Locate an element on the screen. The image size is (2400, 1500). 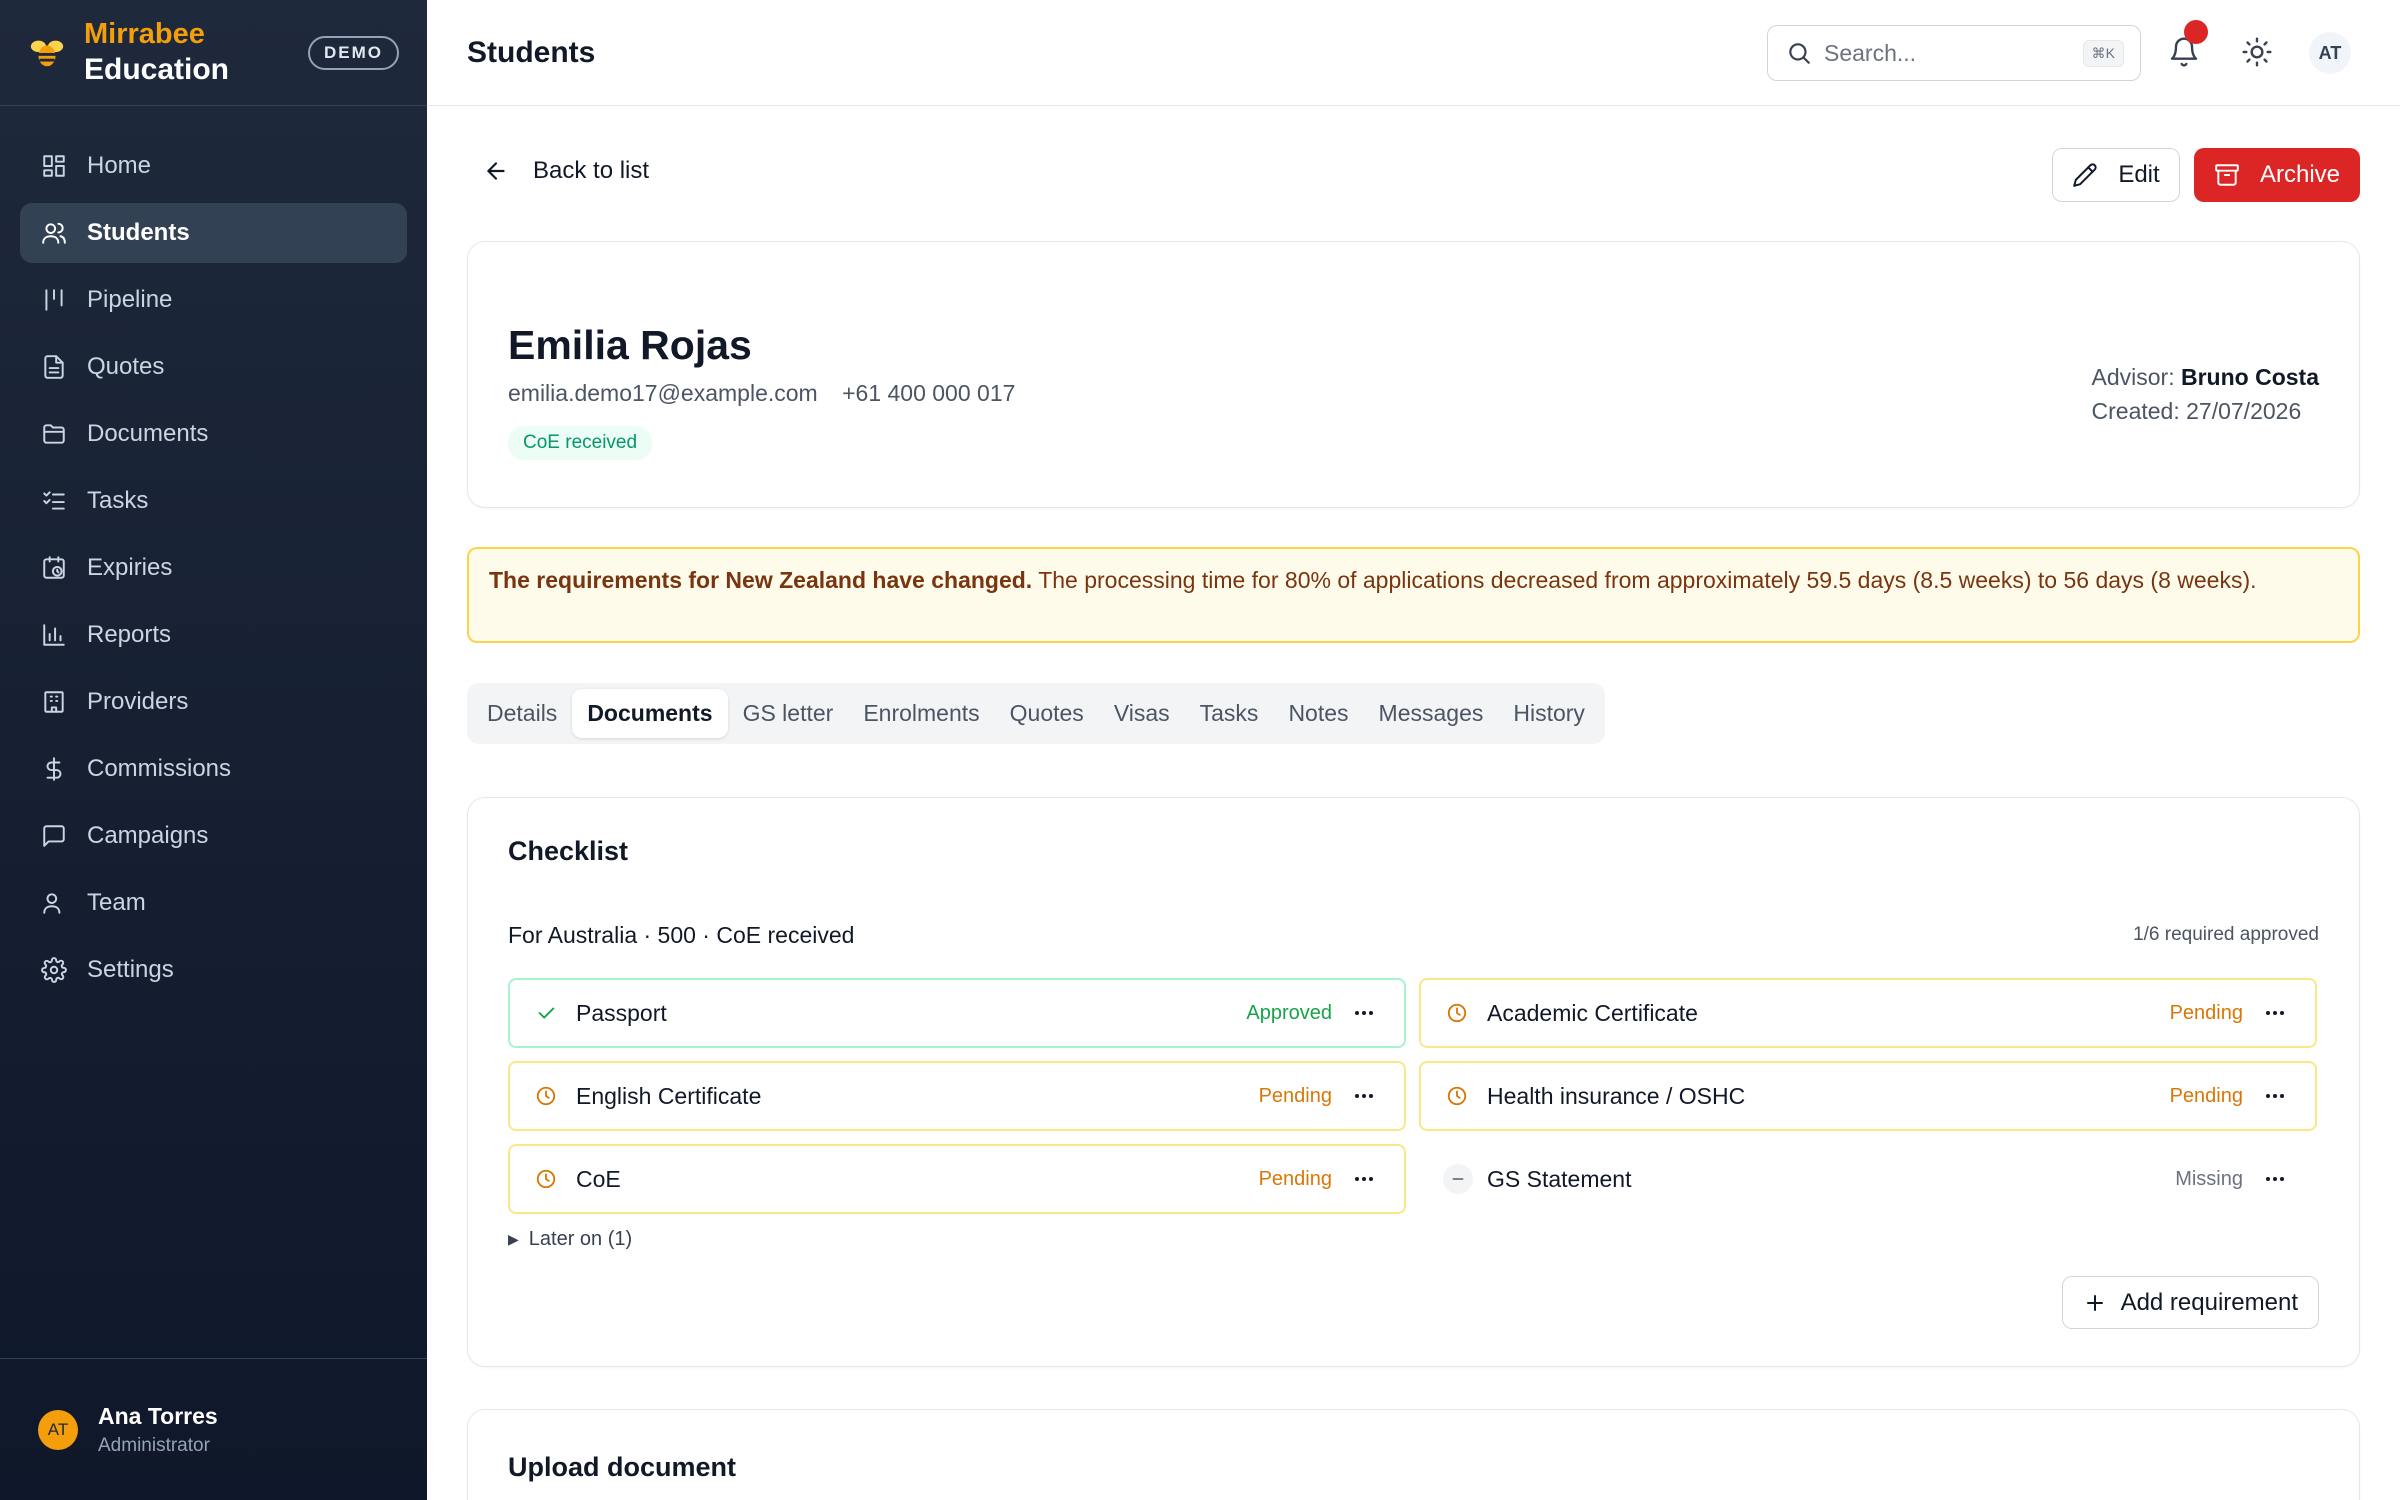
requirement-coe: CoE Pending is located at coordinates (957, 1179).